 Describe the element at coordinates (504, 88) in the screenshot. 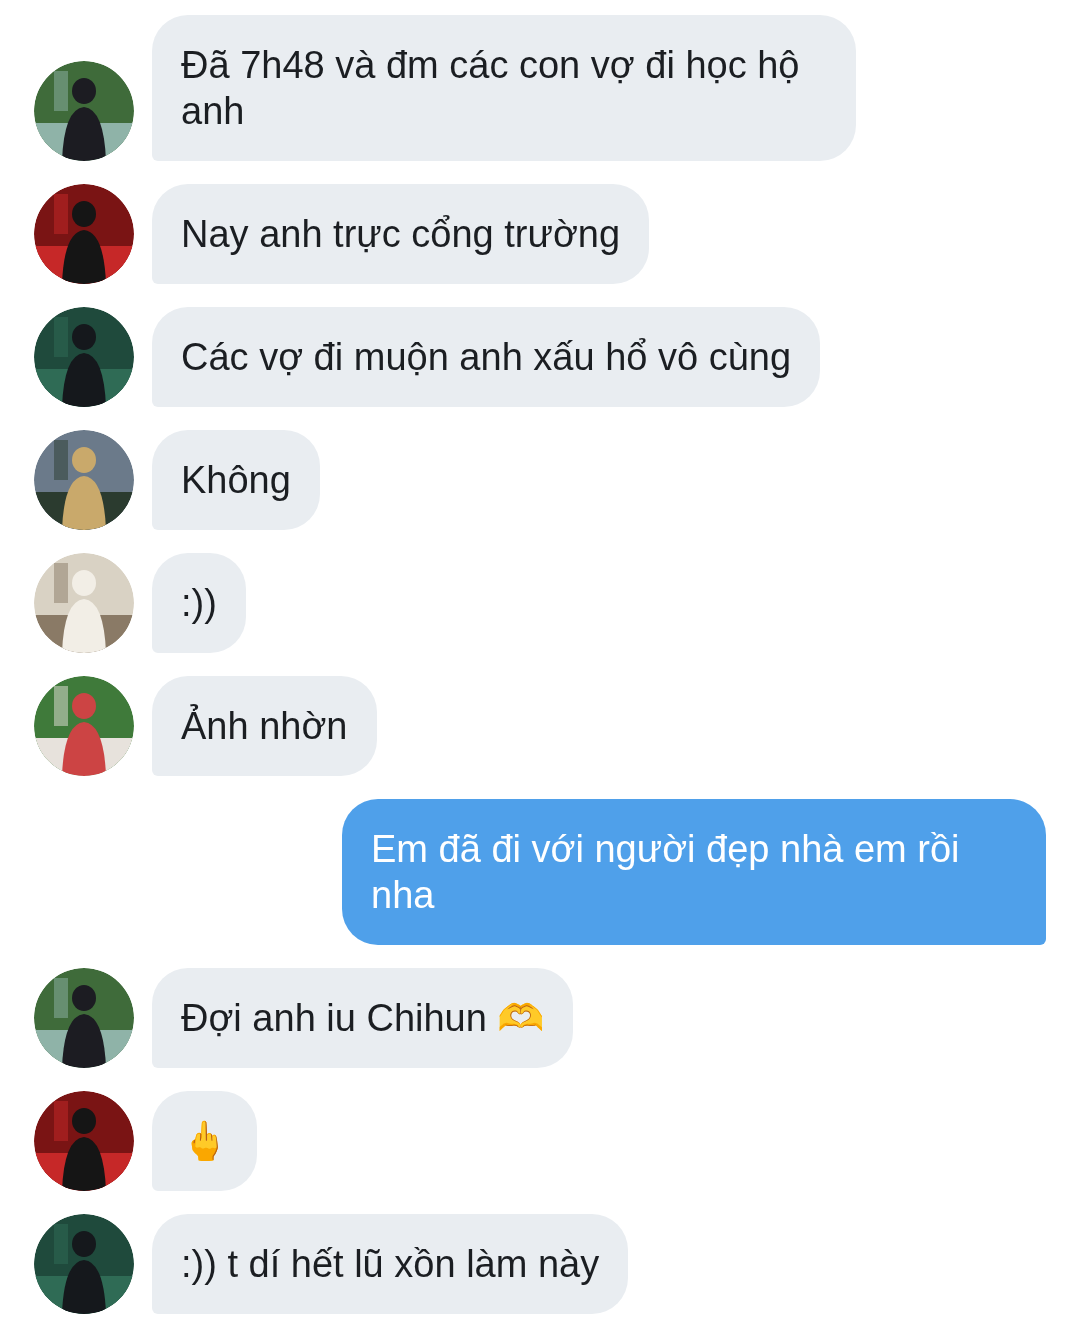

I see `received-message: Đã 7h48 và đm các con vợ đi học hộ anh` at that location.